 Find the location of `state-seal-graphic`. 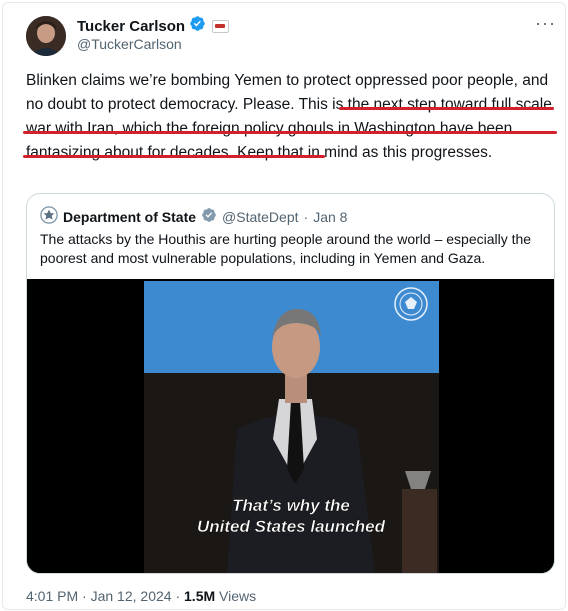

state-seal-graphic is located at coordinates (411, 304).